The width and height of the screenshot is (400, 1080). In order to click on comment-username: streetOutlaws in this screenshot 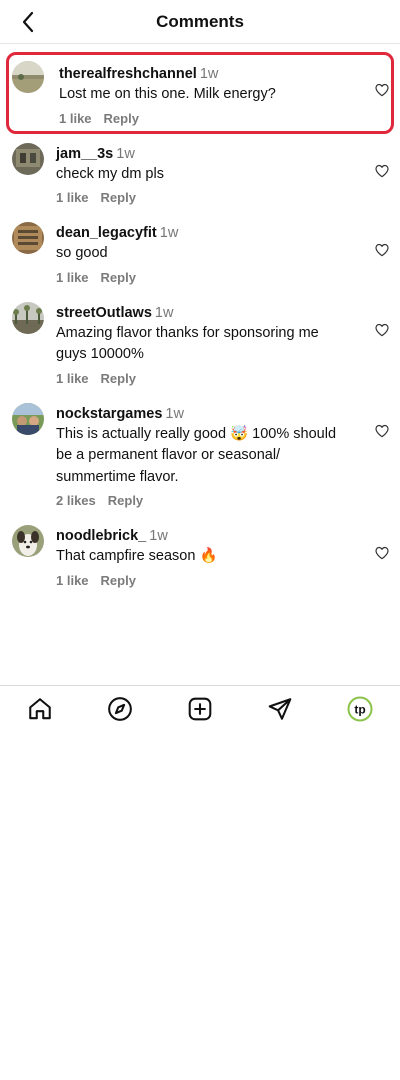, I will do `click(104, 313)`.